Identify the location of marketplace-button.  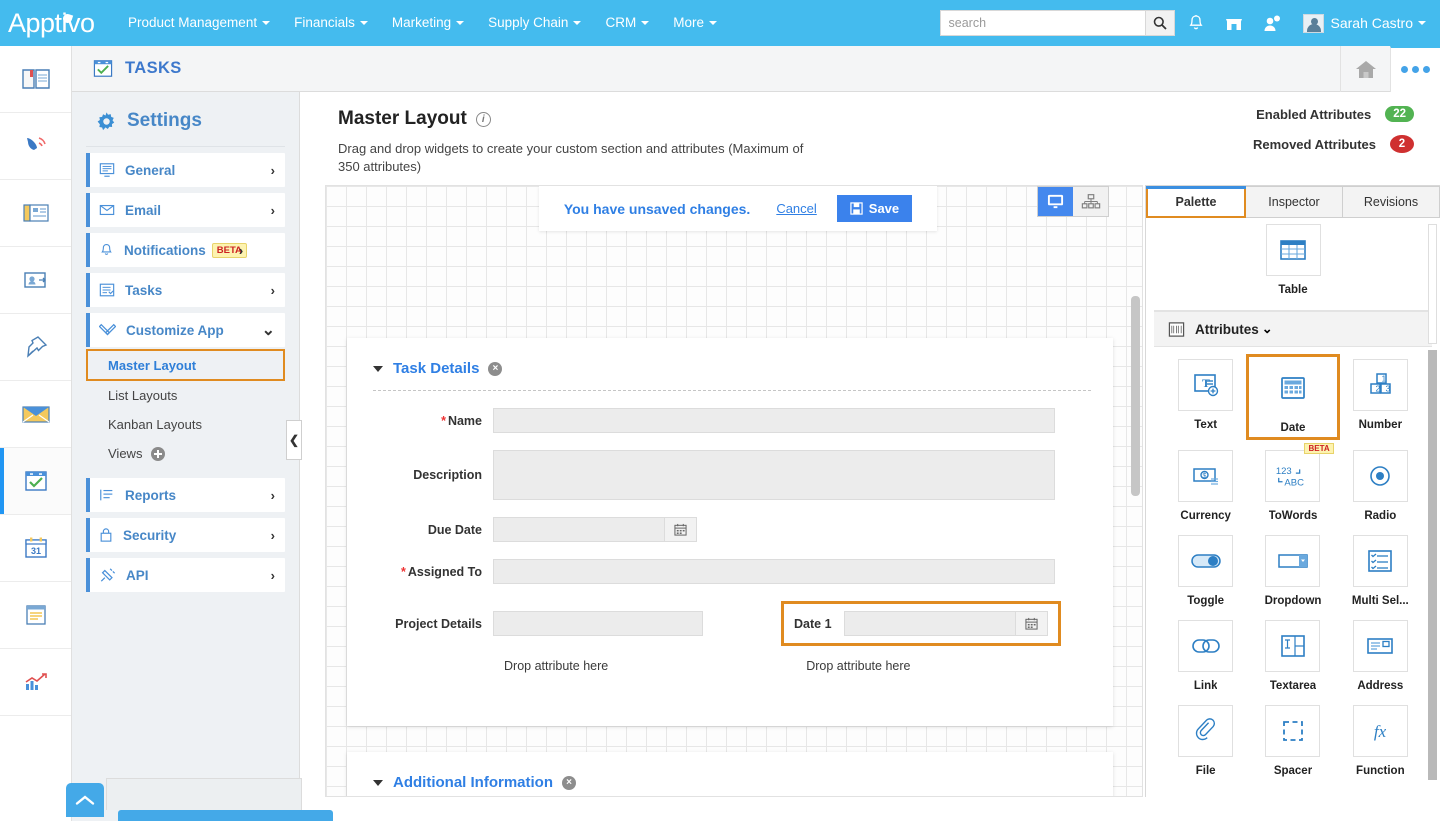
(1234, 23).